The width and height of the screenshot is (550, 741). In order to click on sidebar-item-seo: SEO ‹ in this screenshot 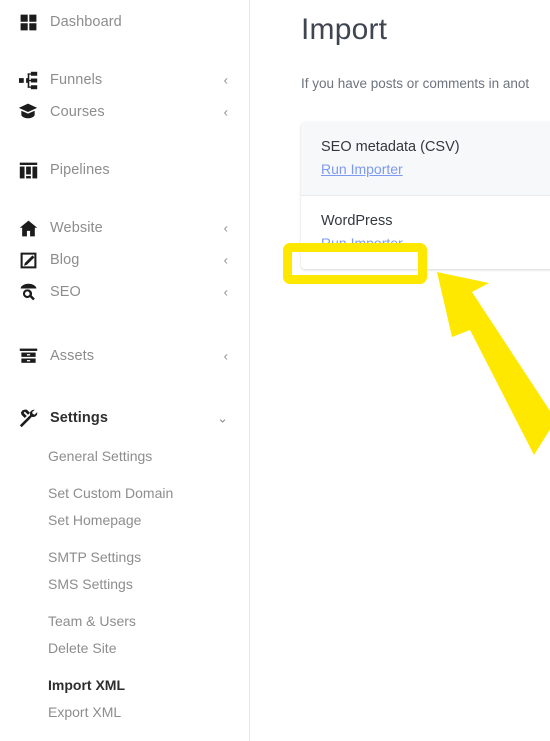, I will do `click(124, 292)`.